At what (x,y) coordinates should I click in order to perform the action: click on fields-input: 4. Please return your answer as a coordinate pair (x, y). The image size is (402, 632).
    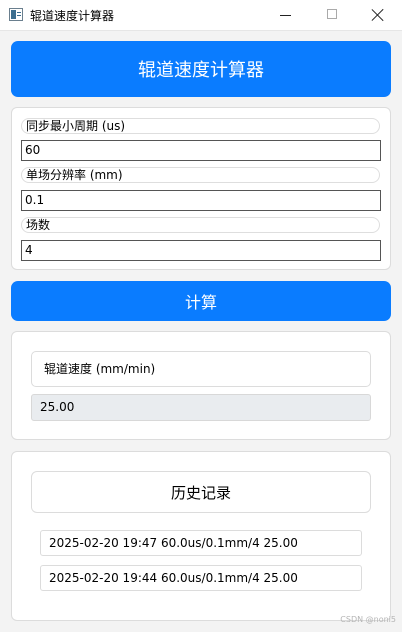
    Looking at the image, I should click on (201, 250).